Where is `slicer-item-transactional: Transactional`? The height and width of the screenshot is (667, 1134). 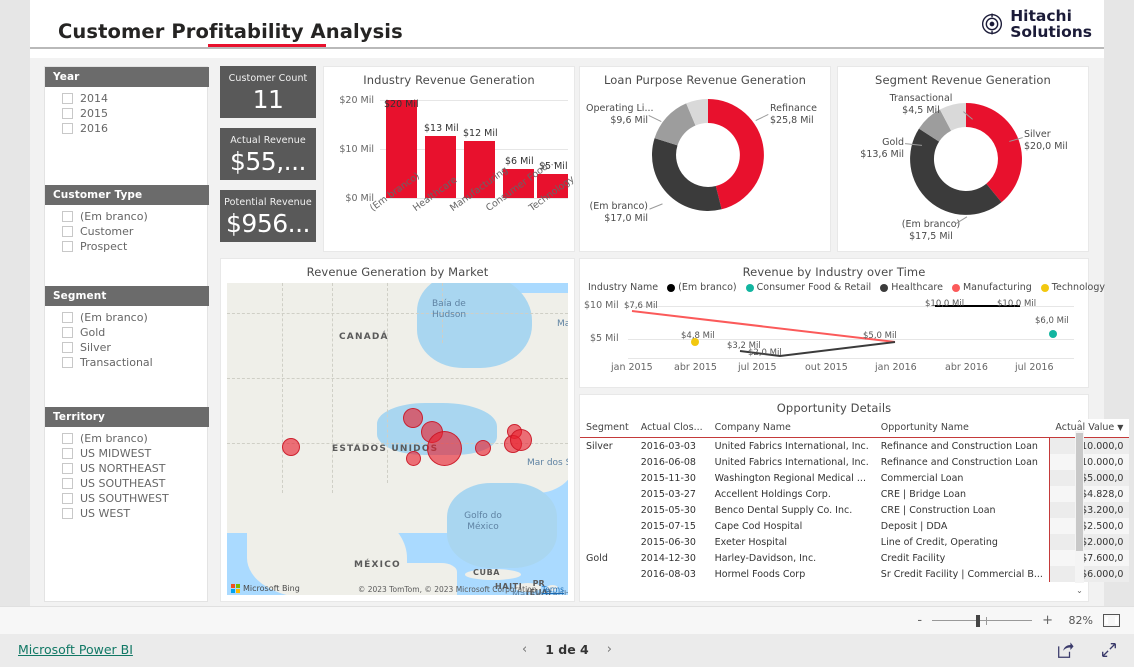 slicer-item-transactional: Transactional is located at coordinates (127, 362).